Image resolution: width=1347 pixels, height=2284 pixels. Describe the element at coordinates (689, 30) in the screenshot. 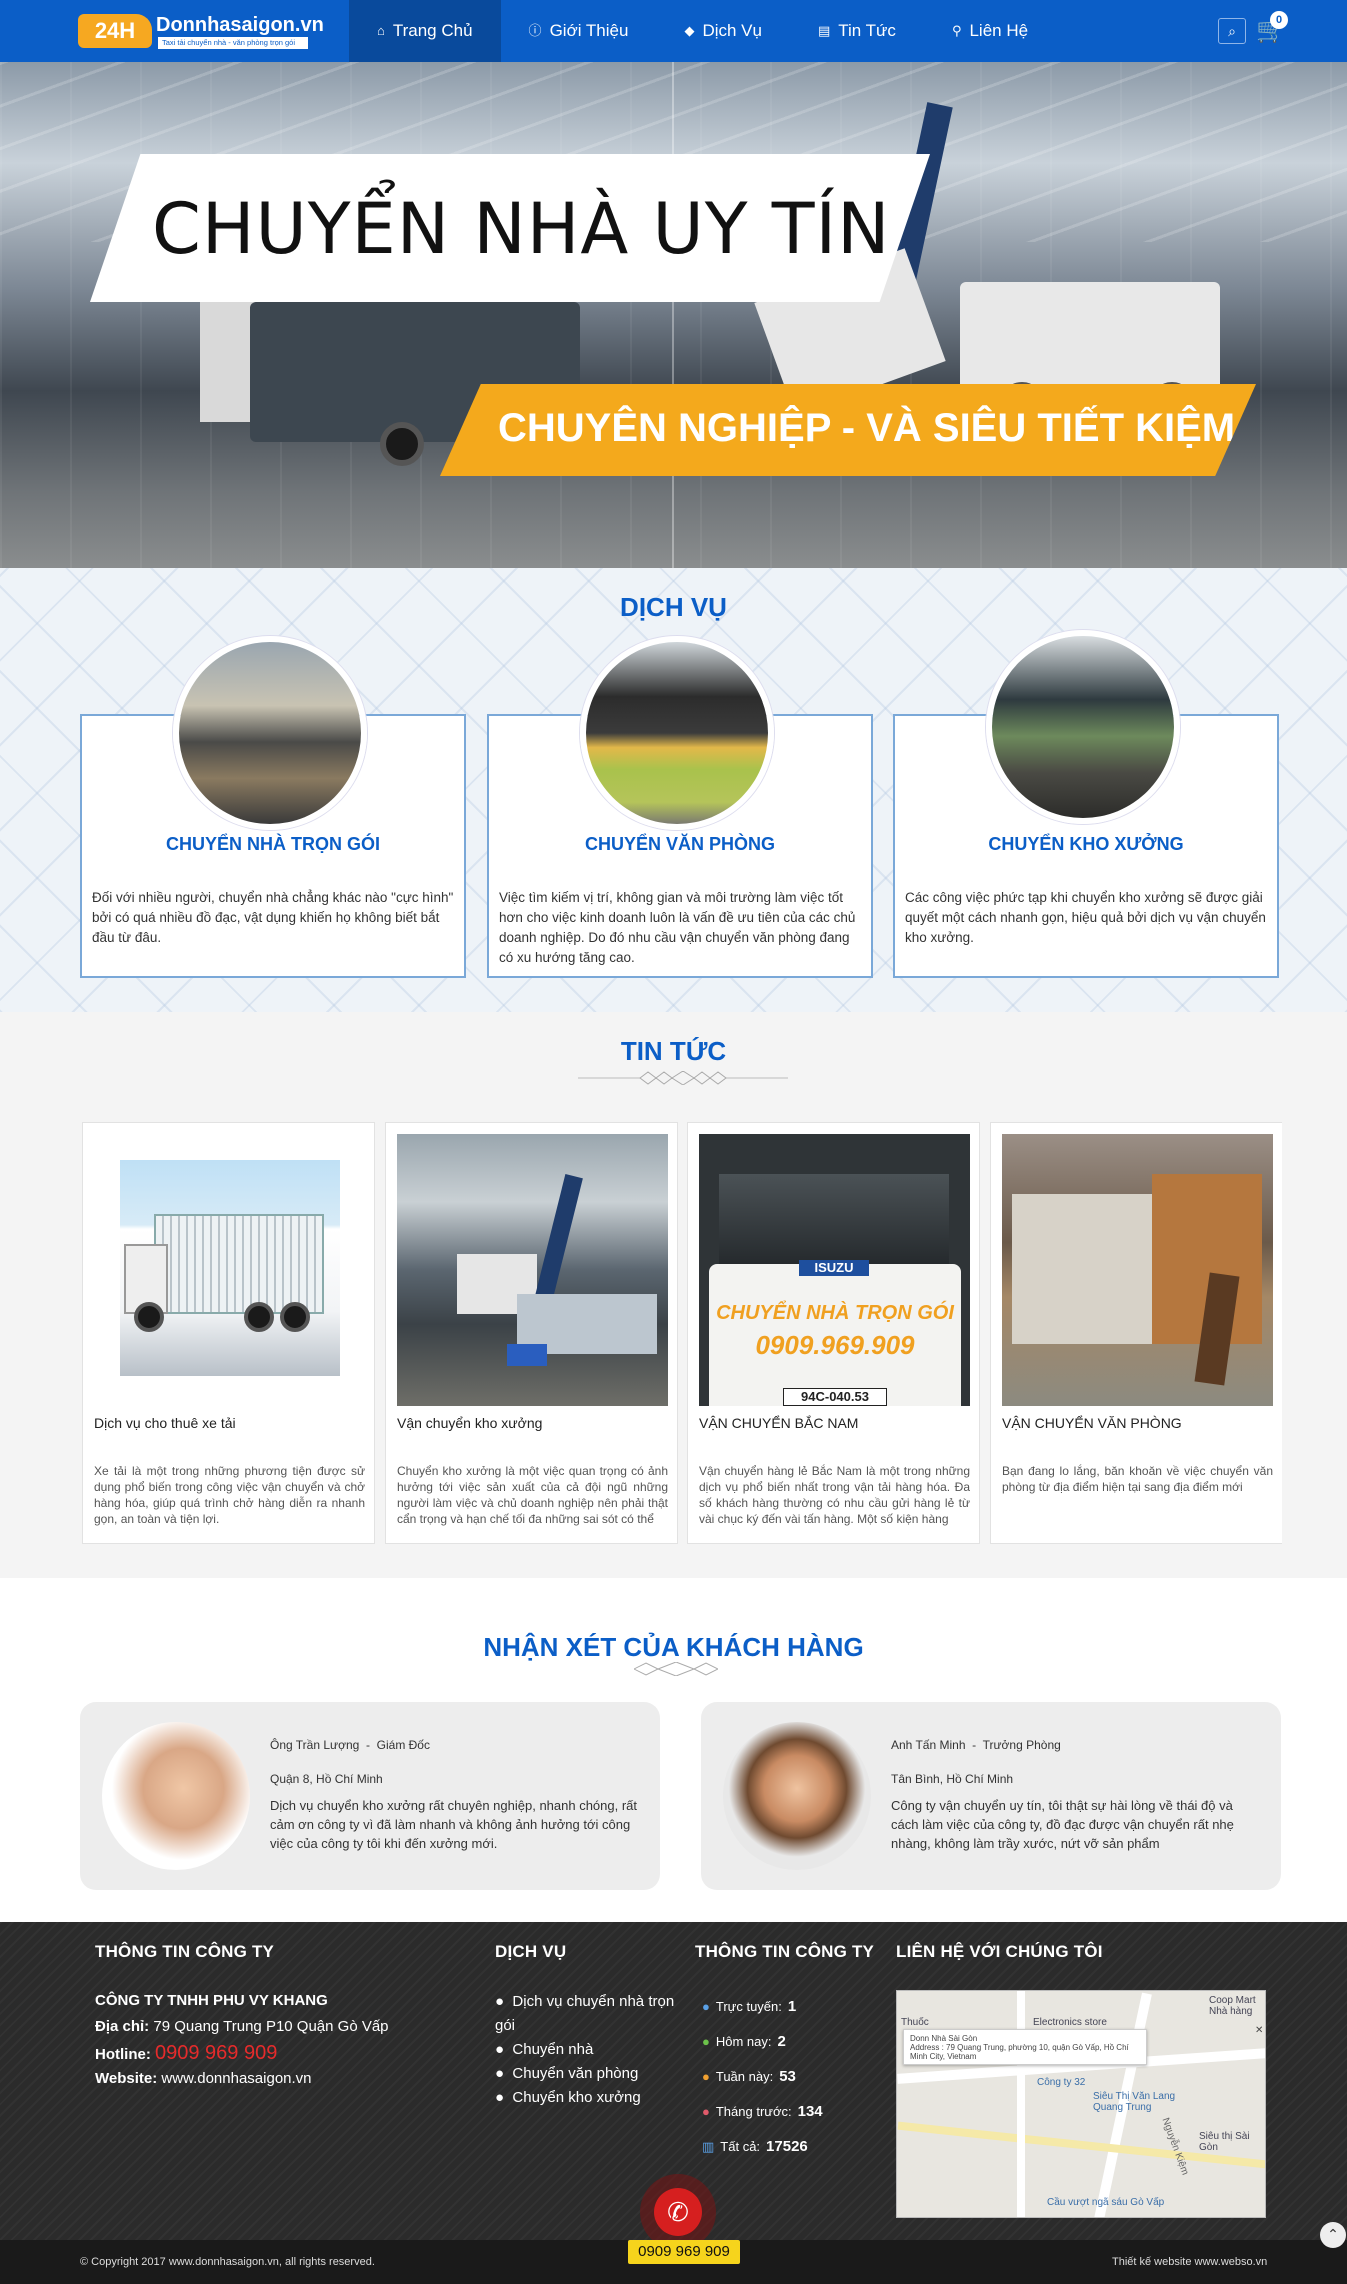

I see `tag-icon: ◆` at that location.